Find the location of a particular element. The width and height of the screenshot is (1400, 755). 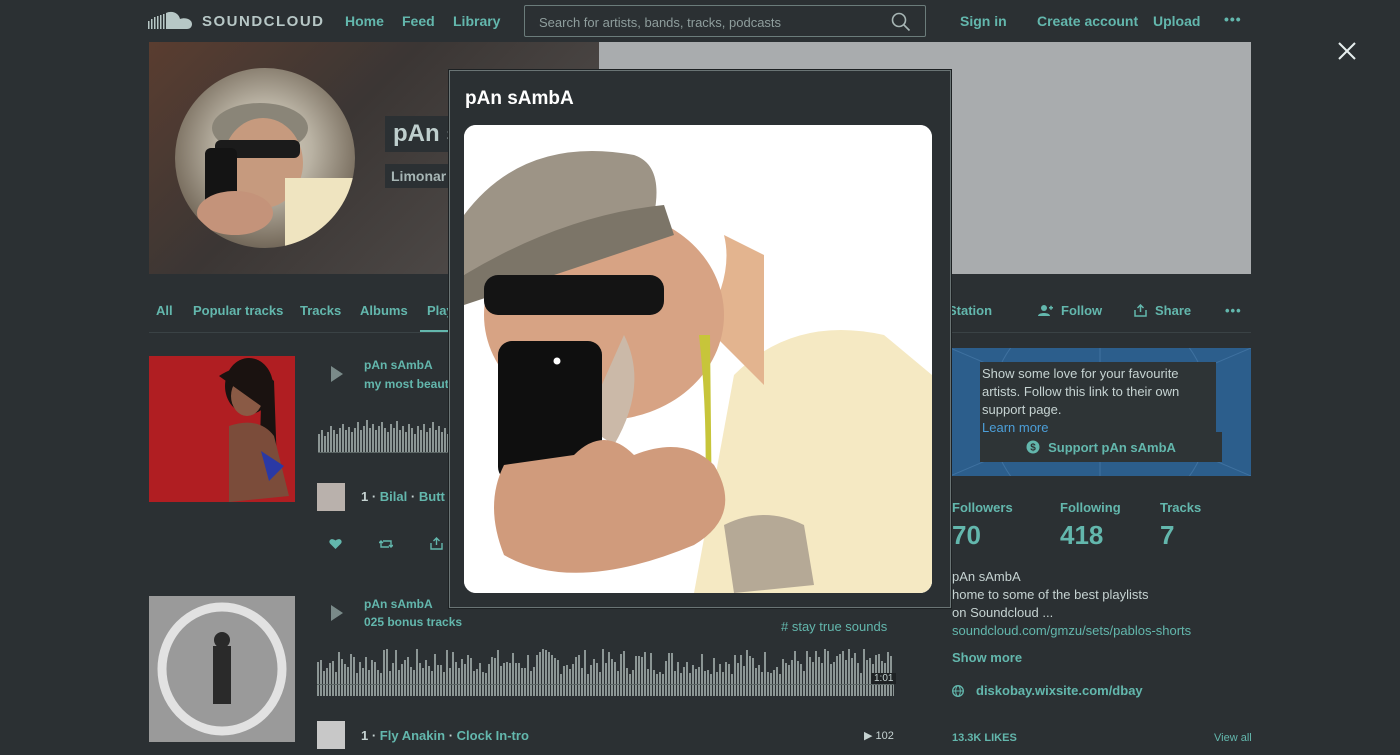

support-button: $ Support pΑn sΑmbΑ is located at coordinates (1101, 447).